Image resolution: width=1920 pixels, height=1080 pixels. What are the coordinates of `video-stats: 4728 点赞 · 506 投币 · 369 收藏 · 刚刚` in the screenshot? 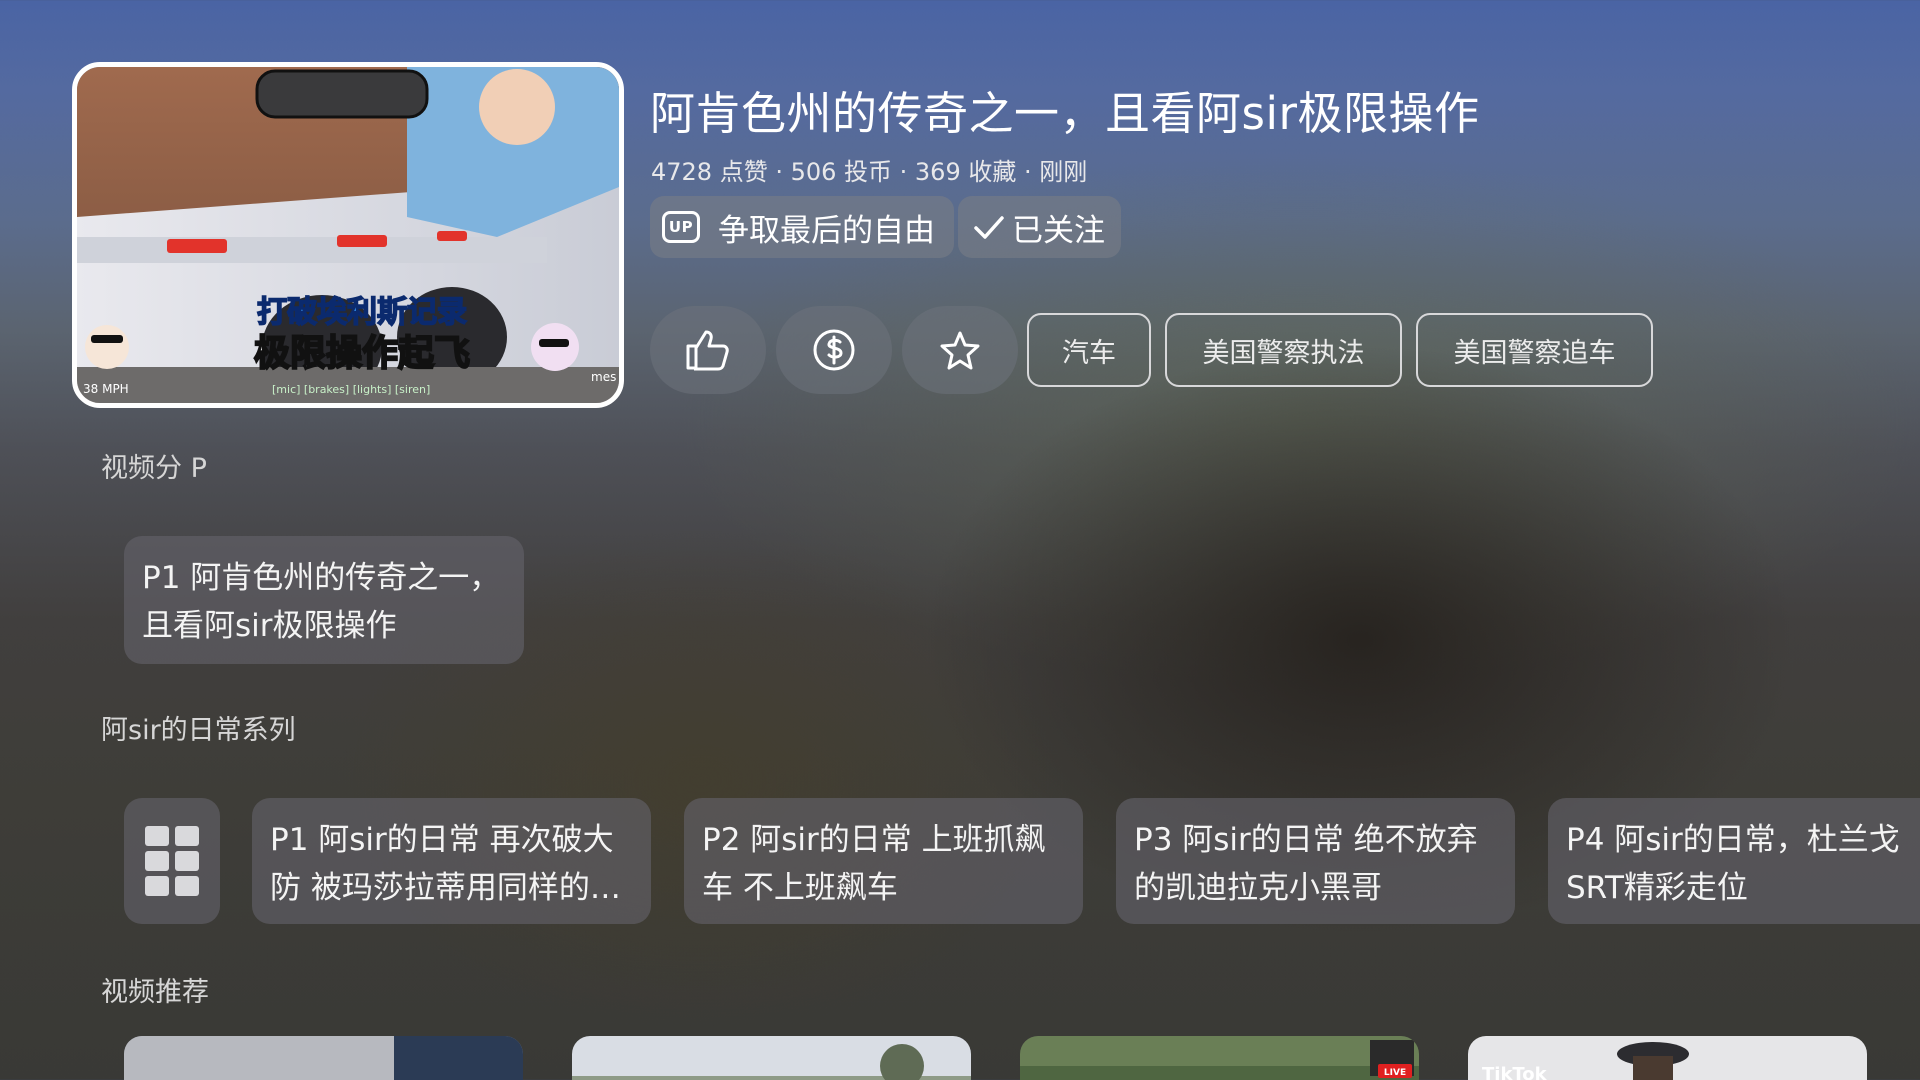 It's located at (869, 172).